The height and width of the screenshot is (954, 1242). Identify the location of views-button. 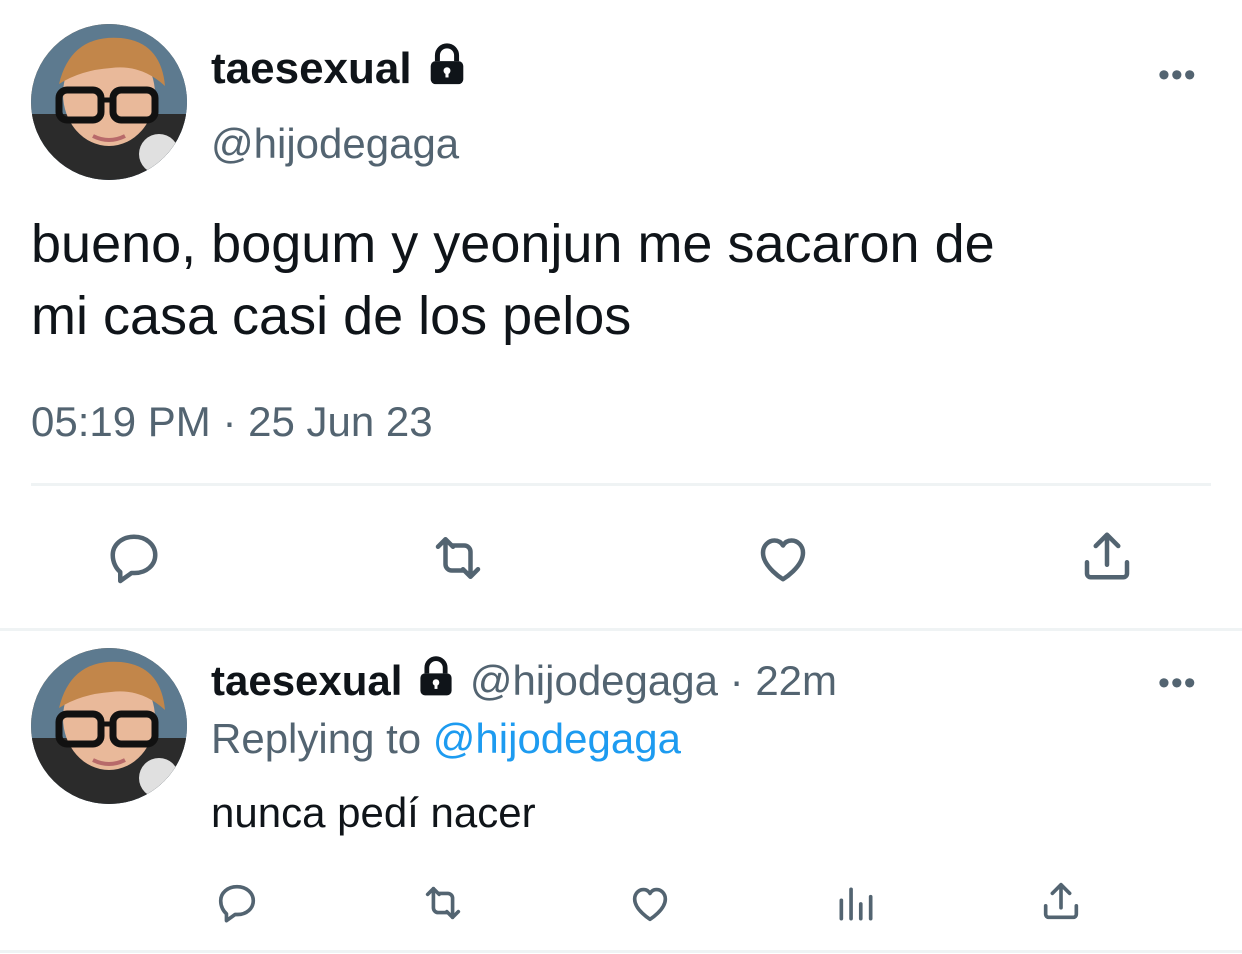
(856, 904).